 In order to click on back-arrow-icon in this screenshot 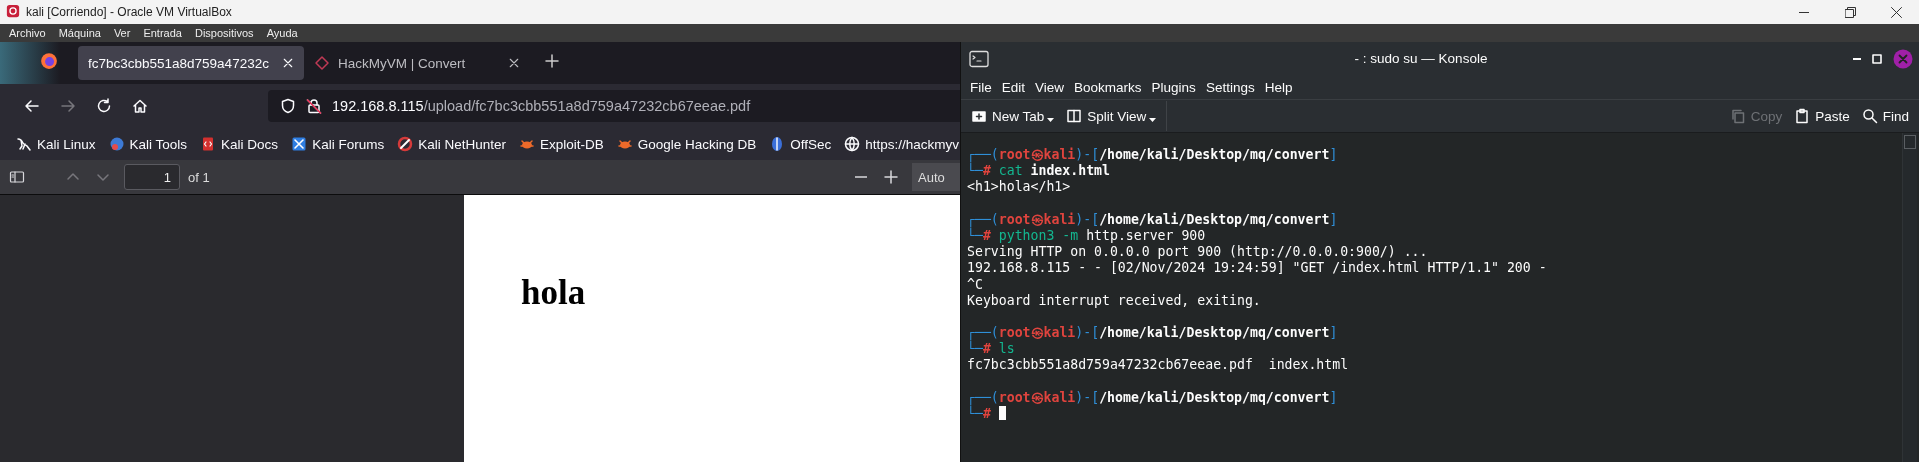, I will do `click(32, 106)`.